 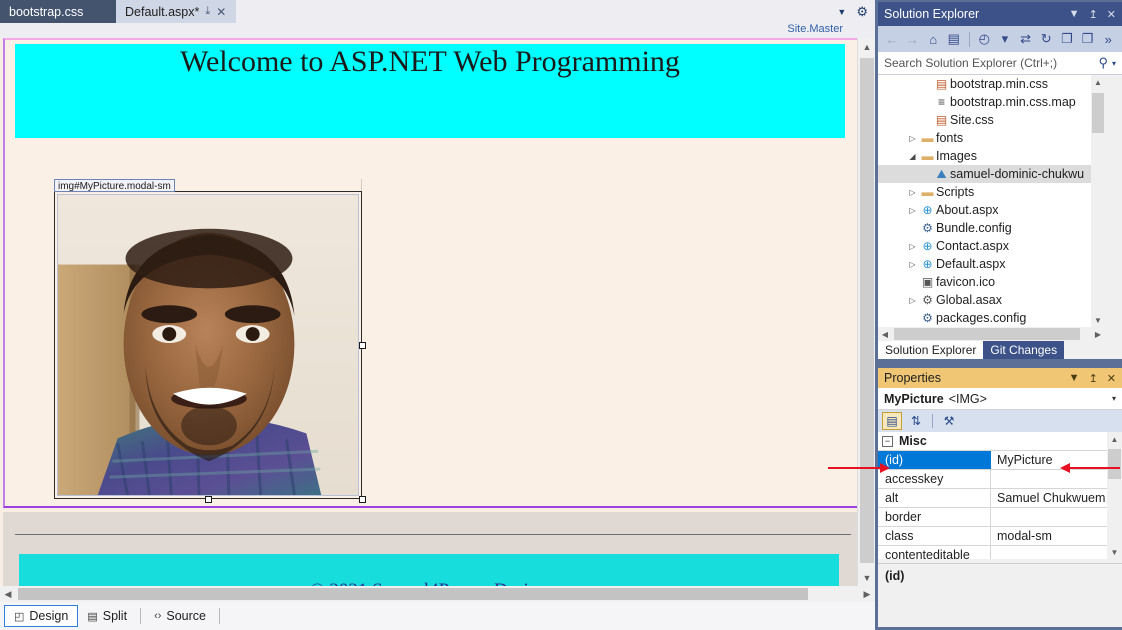 I want to click on property-category-row: − Misc, so click(x=992, y=441).